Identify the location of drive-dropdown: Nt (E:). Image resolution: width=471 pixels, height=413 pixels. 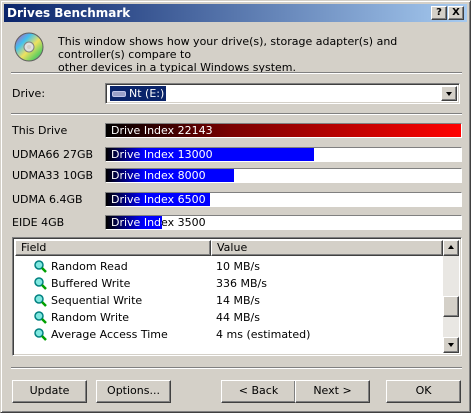
(282, 93).